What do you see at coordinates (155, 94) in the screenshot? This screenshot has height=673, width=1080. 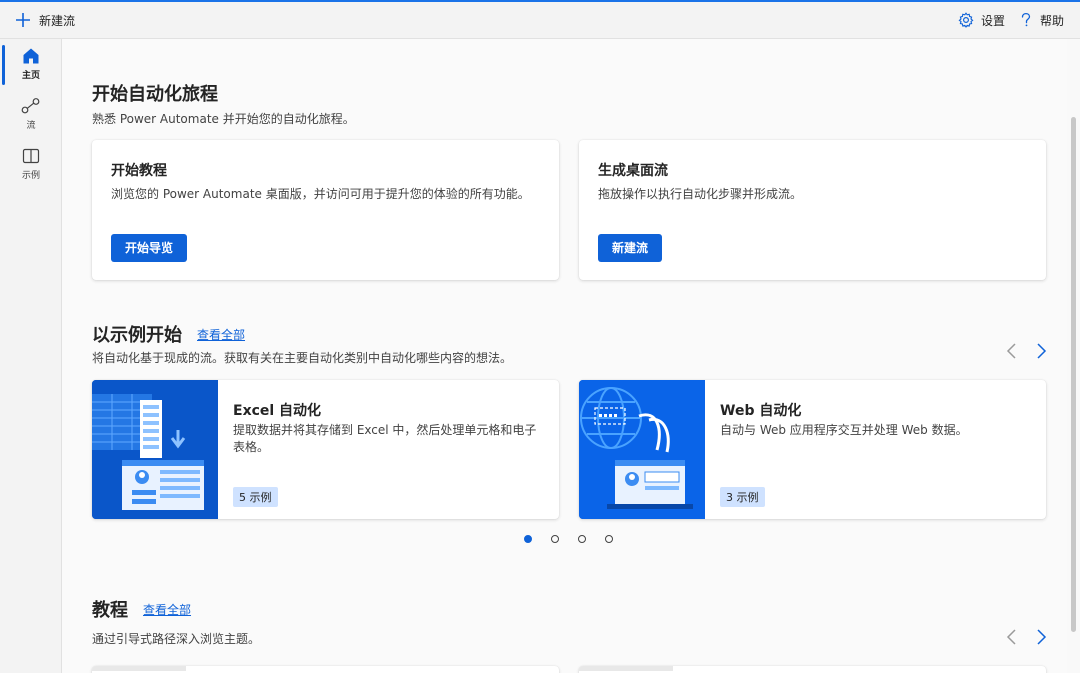 I see `hero-title: 开始自动化旅程` at bounding box center [155, 94].